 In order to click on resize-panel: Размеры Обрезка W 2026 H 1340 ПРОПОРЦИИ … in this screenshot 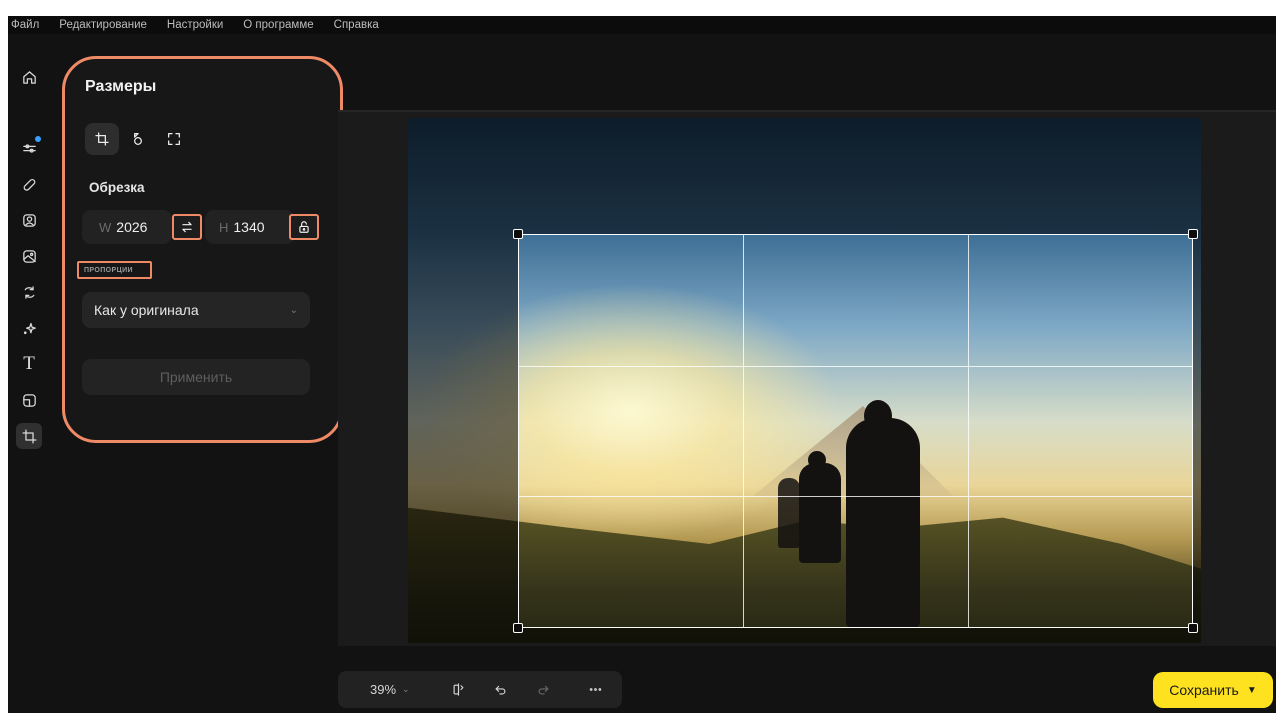, I will do `click(202, 249)`.